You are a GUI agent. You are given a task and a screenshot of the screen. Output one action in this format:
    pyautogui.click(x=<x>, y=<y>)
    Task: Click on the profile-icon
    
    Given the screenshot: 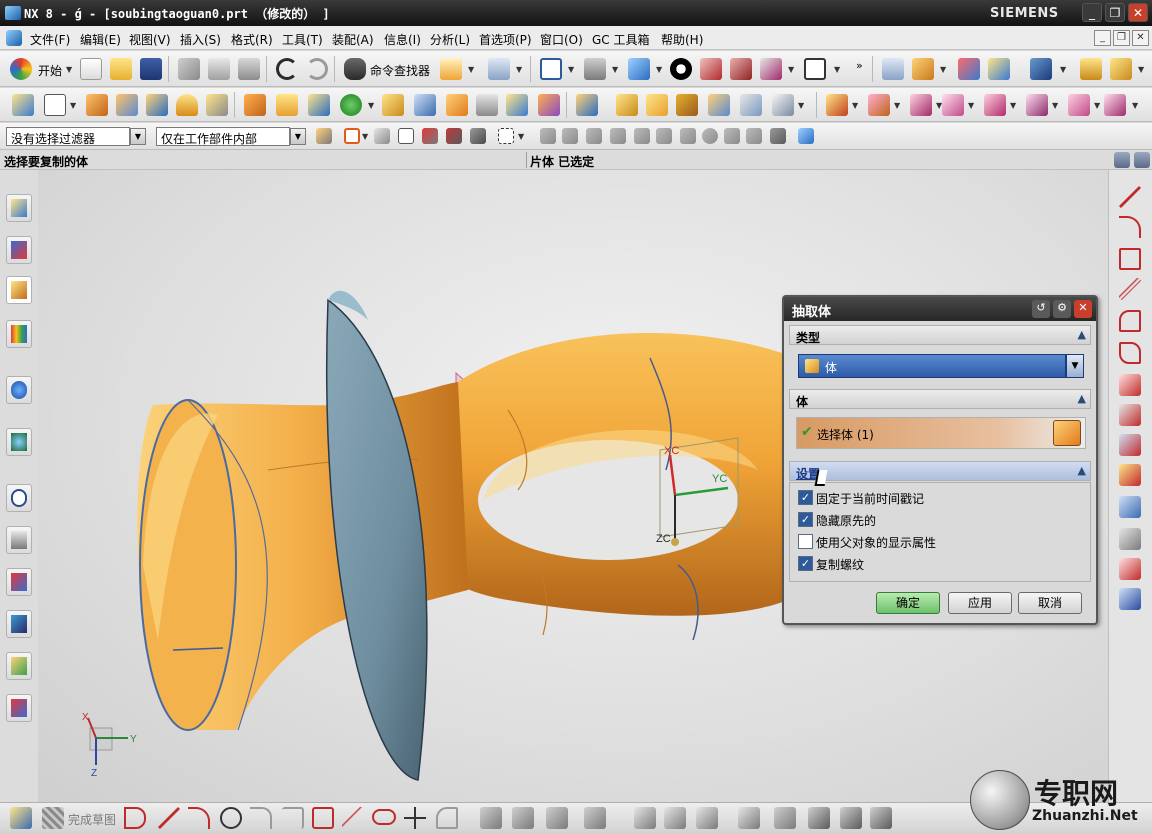 What is the action you would take?
    pyautogui.click(x=135, y=818)
    